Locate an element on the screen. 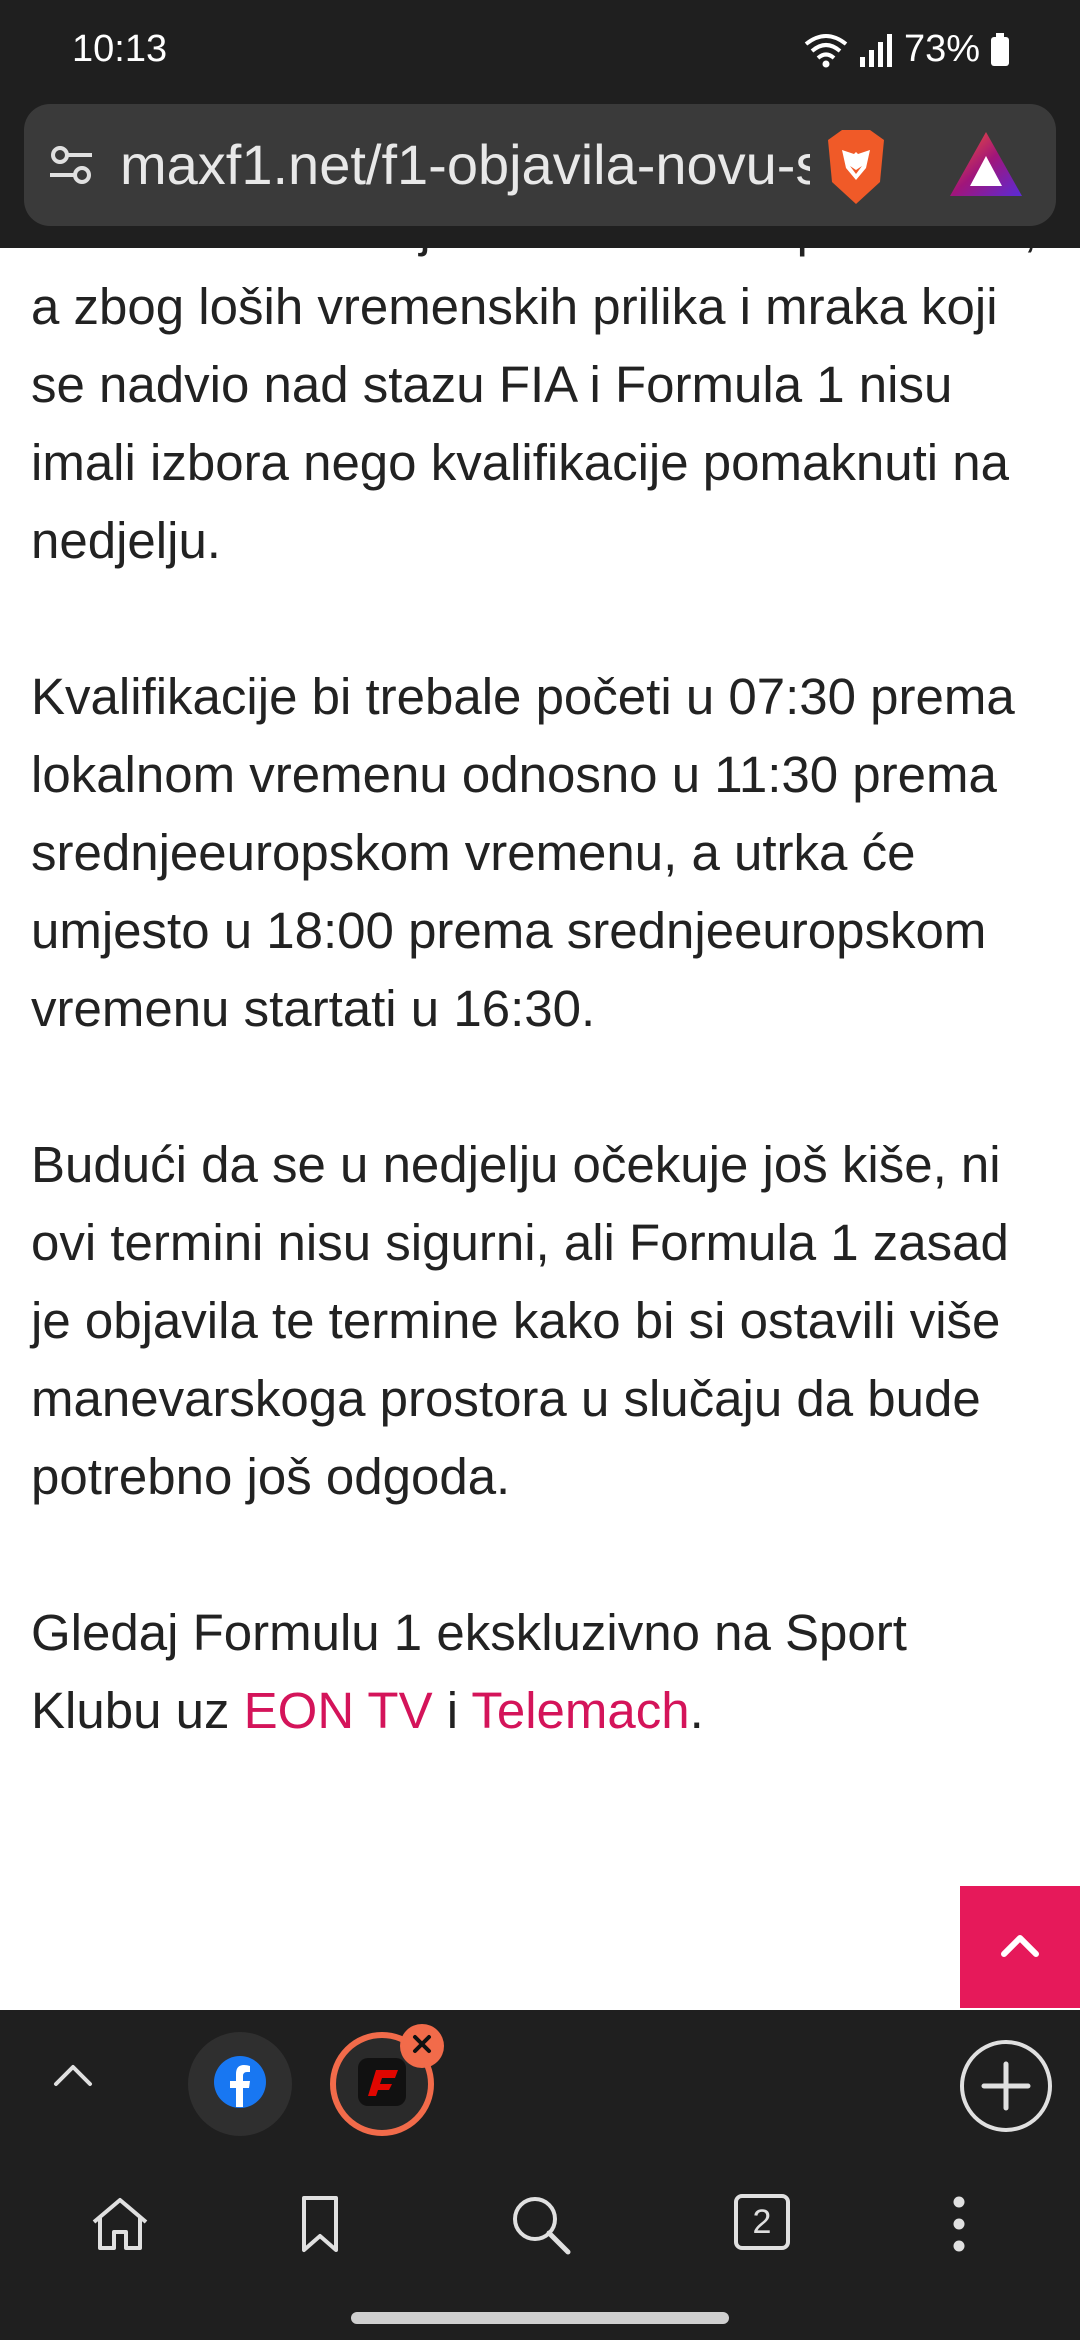 The width and height of the screenshot is (1080, 2340). url-bar: maxf1.net/f1-objavila-novu-satnicu is located at coordinates (540, 165).